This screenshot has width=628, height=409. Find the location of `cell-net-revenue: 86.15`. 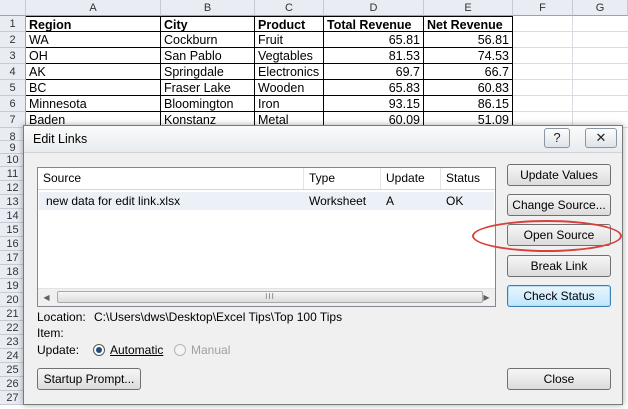

cell-net-revenue: 86.15 is located at coordinates (468, 104).